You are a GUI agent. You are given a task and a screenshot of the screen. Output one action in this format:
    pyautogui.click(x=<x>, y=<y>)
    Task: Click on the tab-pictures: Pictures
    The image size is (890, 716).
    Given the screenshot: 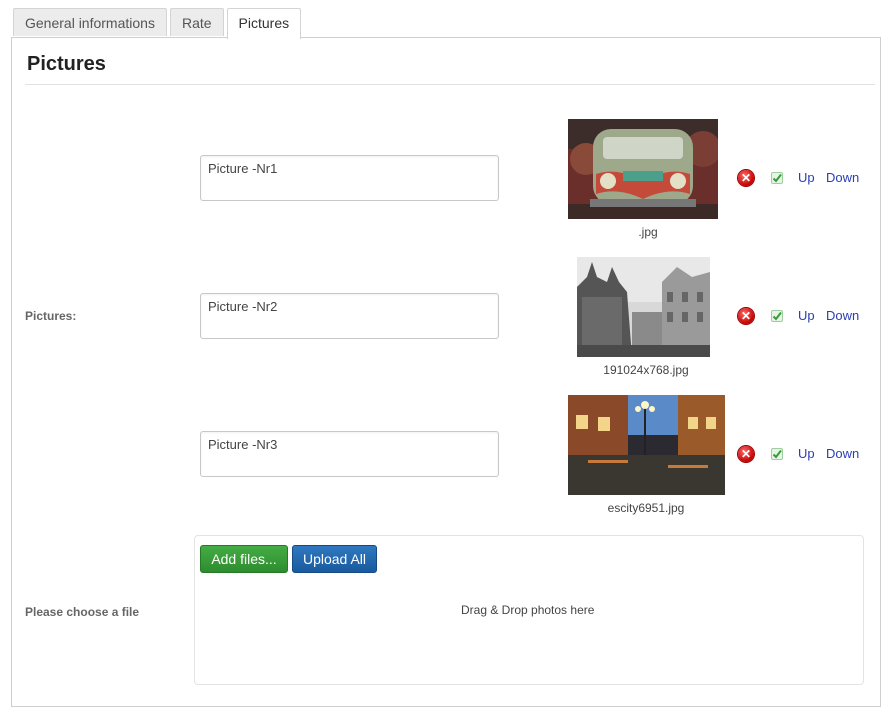 What is the action you would take?
    pyautogui.click(x=264, y=23)
    